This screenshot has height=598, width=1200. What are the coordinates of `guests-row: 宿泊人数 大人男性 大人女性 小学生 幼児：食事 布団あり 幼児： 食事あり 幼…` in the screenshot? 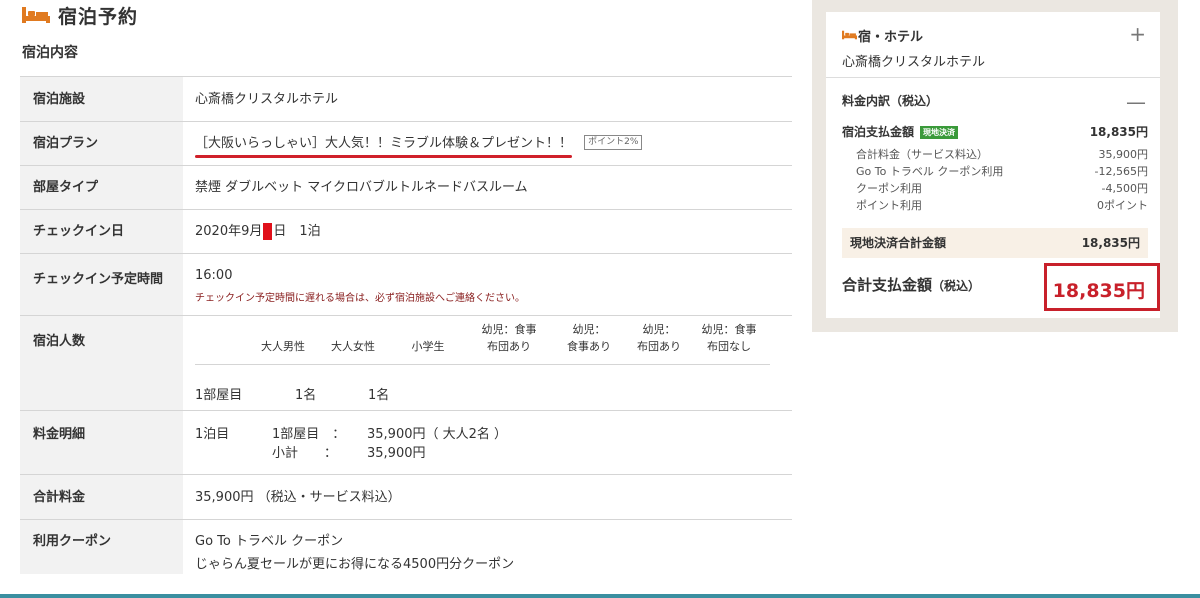 It's located at (406, 362).